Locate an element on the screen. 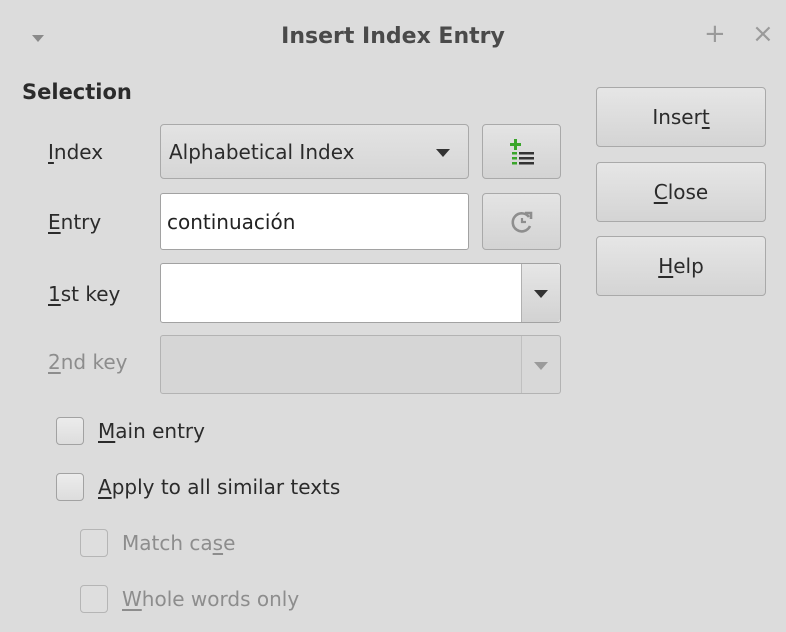 The width and height of the screenshot is (786, 632). close-button: Close is located at coordinates (681, 192).